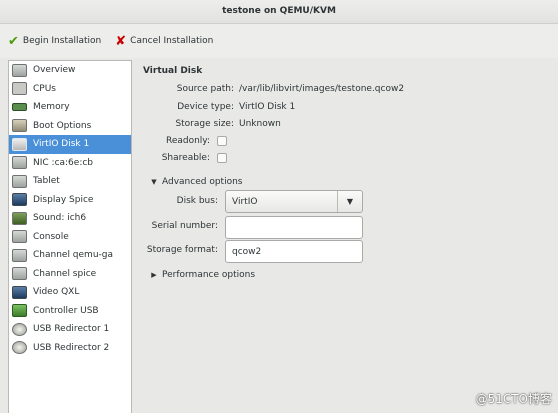 This screenshot has width=558, height=413. I want to click on display-icon, so click(19, 200).